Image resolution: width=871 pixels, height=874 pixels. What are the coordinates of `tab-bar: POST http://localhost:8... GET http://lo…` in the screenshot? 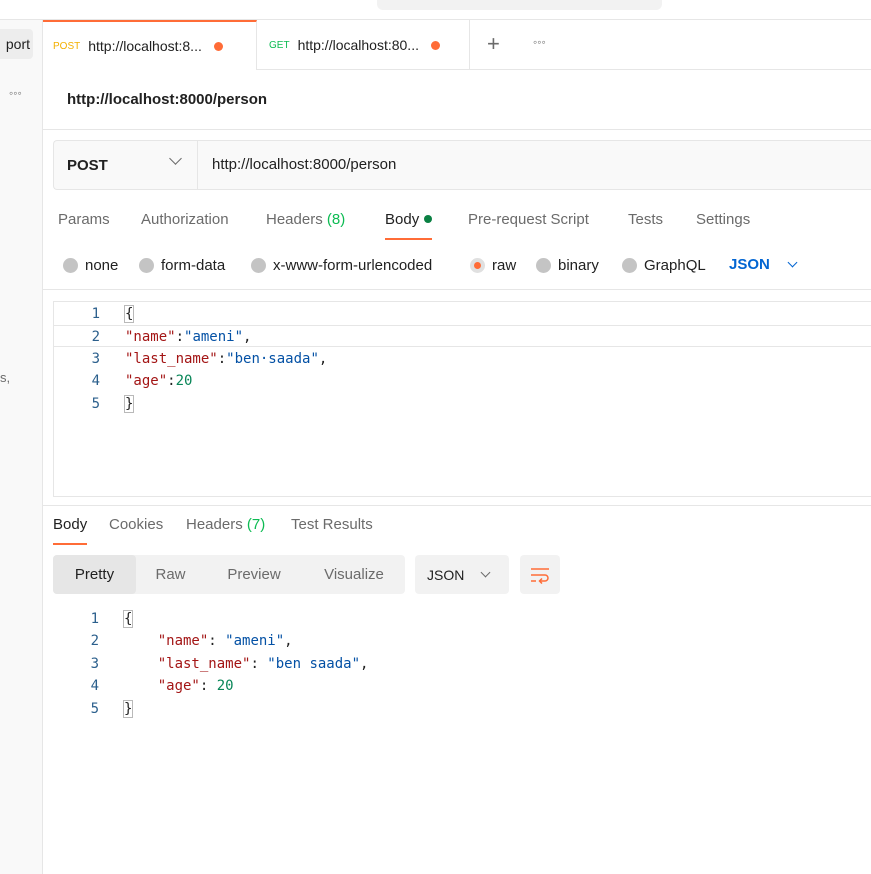 It's located at (457, 45).